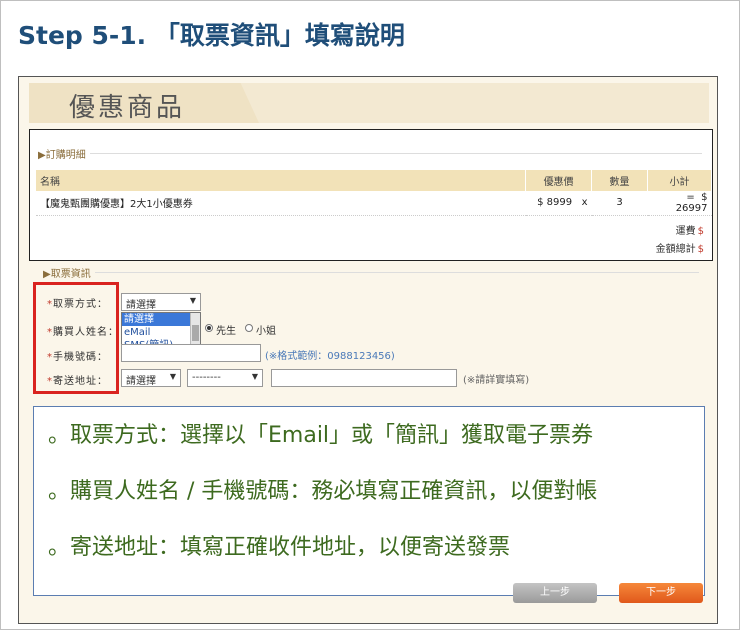 The image size is (740, 630). I want to click on next-button: 下一步, so click(661, 593).